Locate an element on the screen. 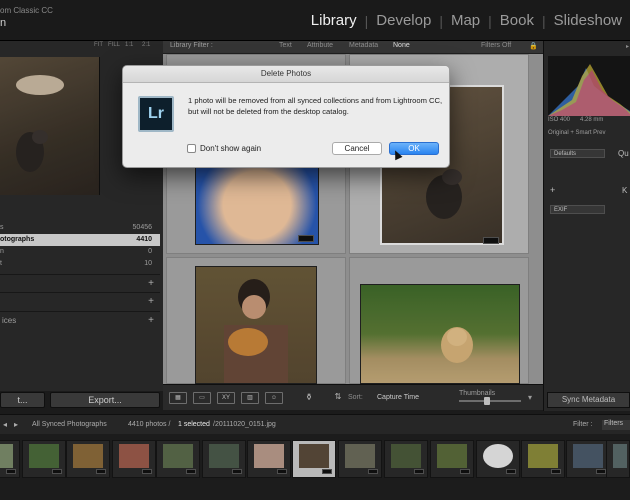 Image resolution: width=630 pixels, height=500 pixels. module-develop: Develop is located at coordinates (403, 20).